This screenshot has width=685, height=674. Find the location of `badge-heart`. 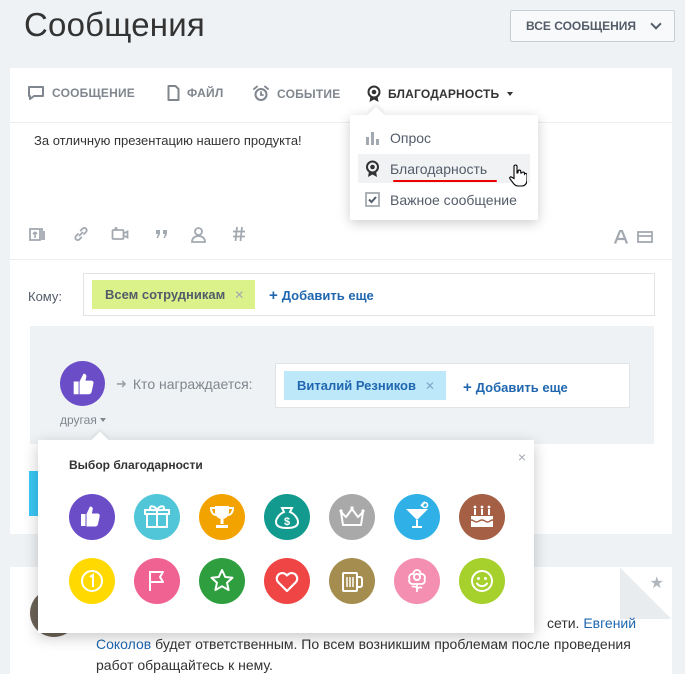

badge-heart is located at coordinates (287, 581).